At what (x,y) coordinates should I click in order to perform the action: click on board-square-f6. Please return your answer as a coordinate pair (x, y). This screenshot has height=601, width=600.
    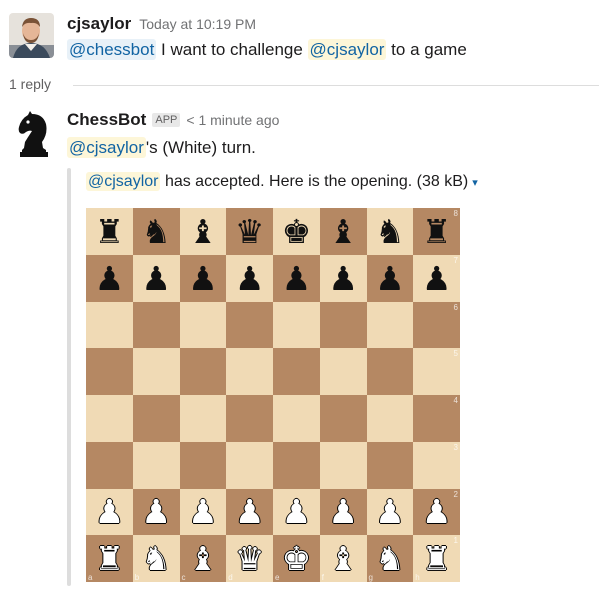
    Looking at the image, I should click on (343, 325).